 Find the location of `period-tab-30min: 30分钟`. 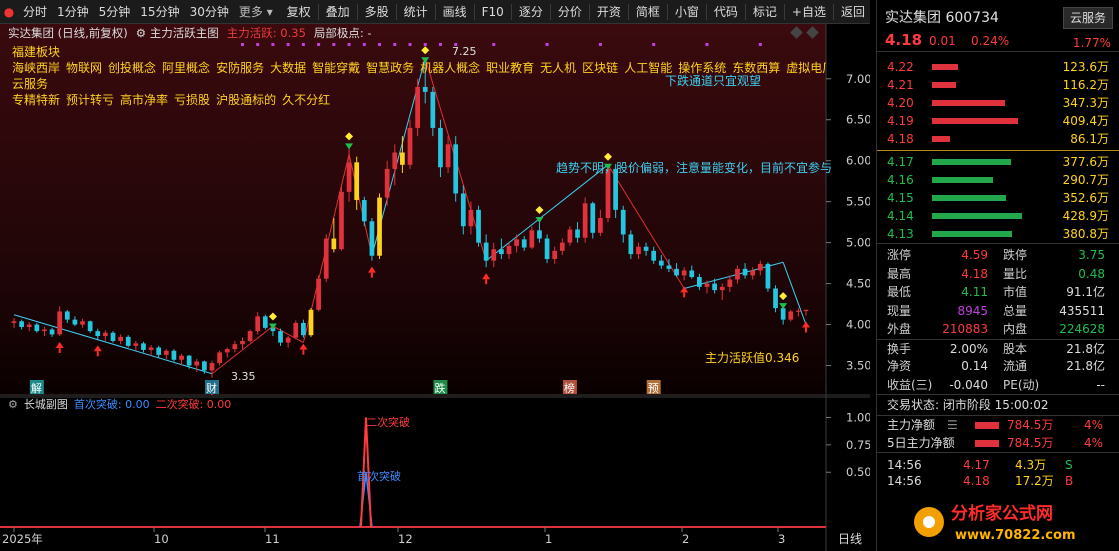

period-tab-30min: 30分钟 is located at coordinates (209, 12).